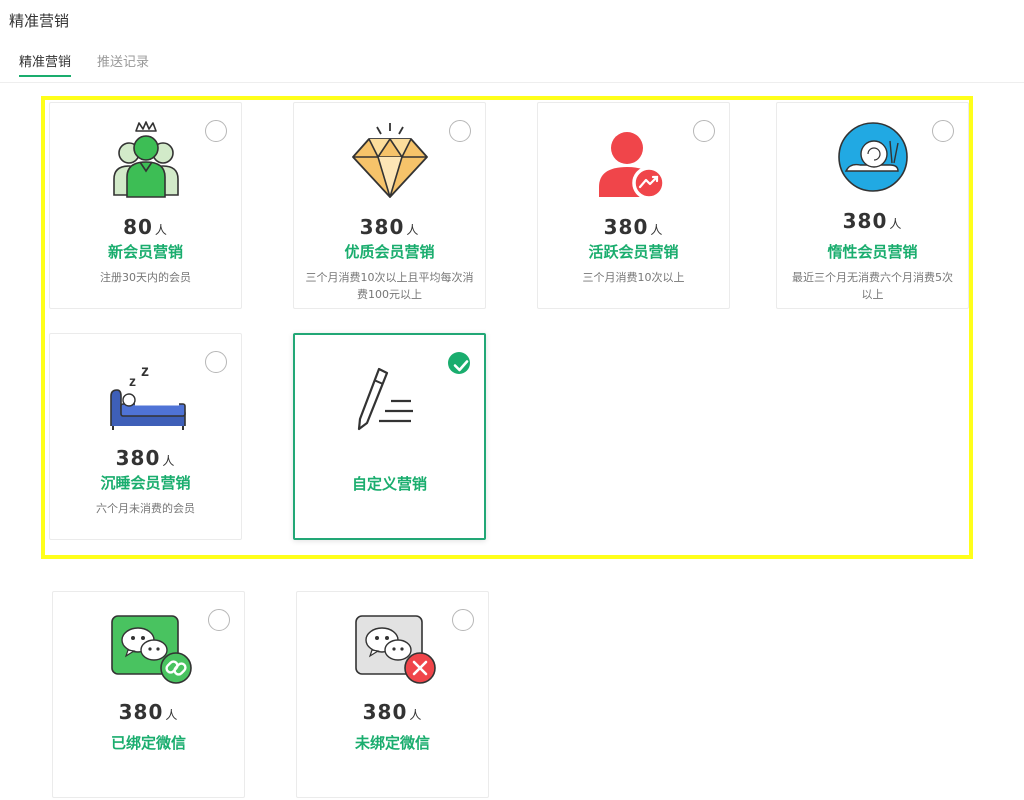  Describe the element at coordinates (145, 227) in the screenshot. I see `member-count: 80 人` at that location.